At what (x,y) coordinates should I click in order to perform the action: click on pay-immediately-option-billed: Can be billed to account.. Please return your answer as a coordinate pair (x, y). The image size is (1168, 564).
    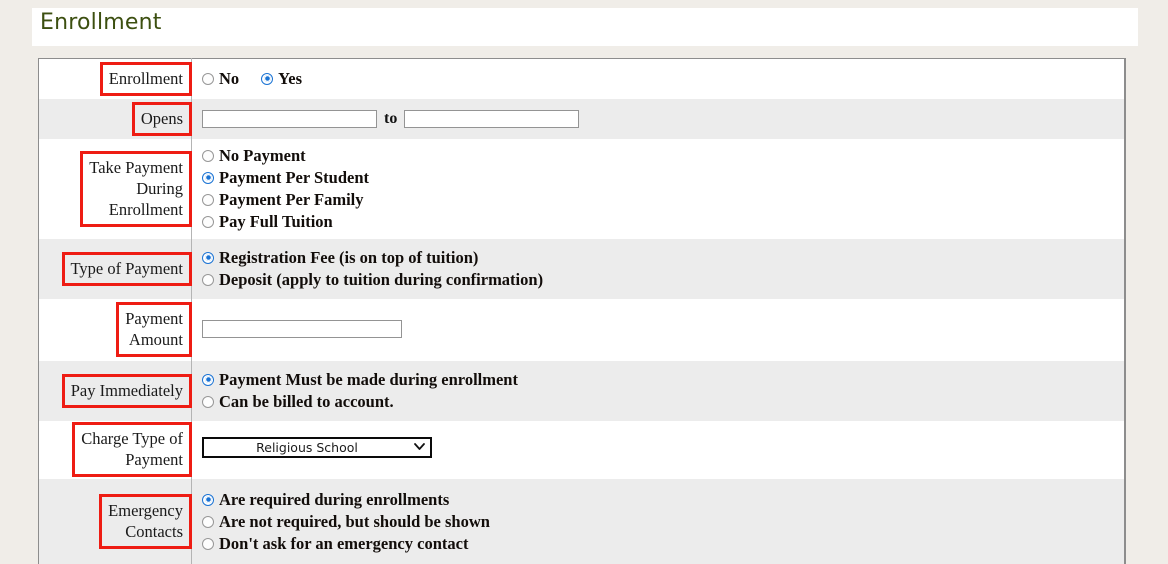
    Looking at the image, I should click on (663, 402).